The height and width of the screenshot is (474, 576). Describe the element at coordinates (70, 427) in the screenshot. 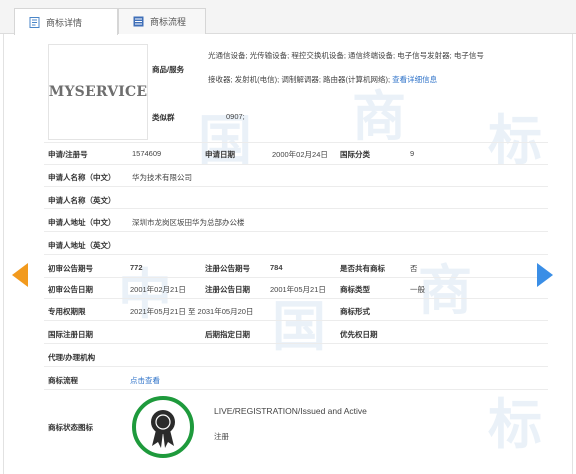

I see `status-icon-label: 商标状态图标` at that location.